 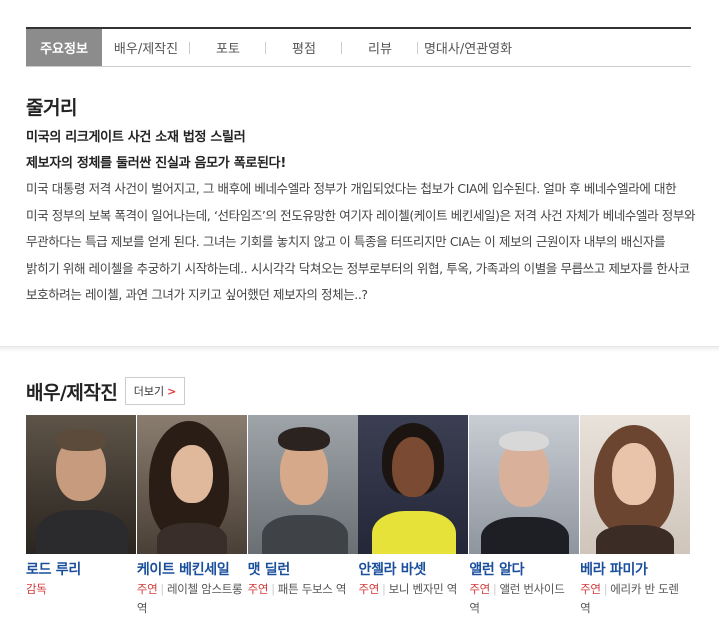 I want to click on cast-role: 주연 | 보니 벤자민 역, so click(x=412, y=589).